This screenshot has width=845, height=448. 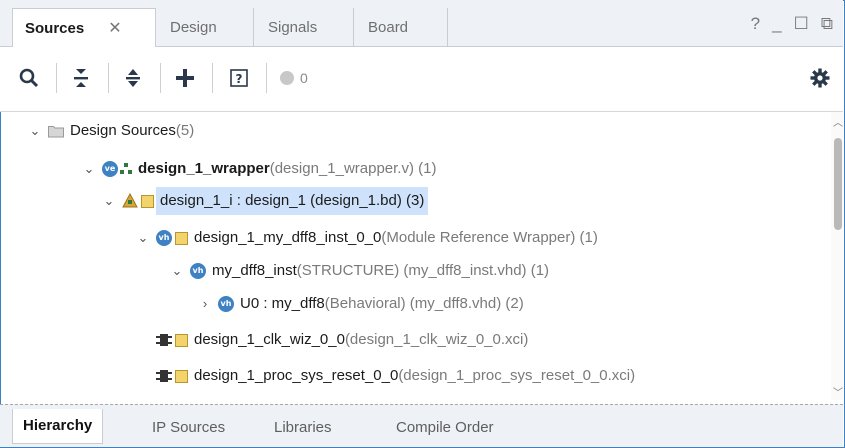 What do you see at coordinates (58, 426) in the screenshot?
I see `tab-hierarchy: Hierarchy` at bounding box center [58, 426].